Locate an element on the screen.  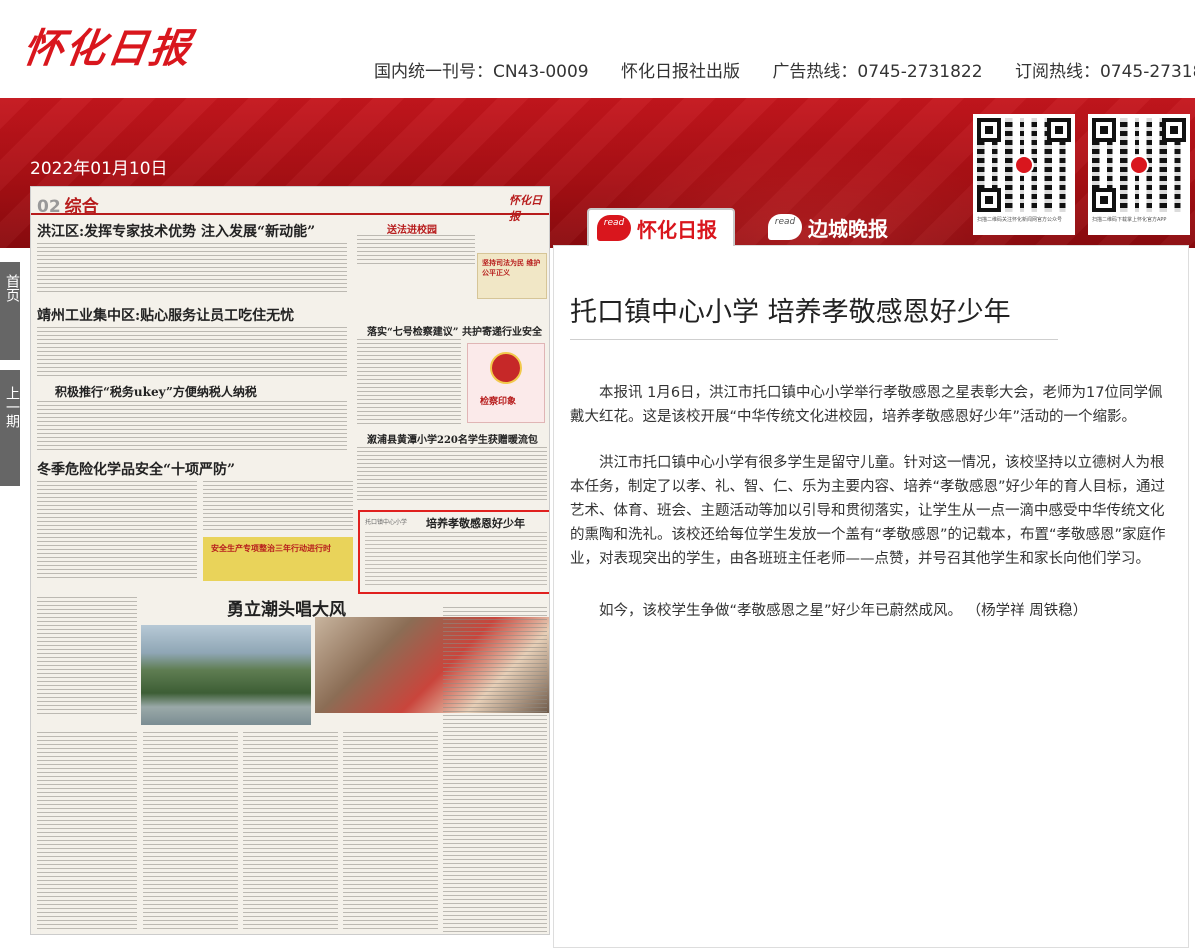
page-headline: 积极推行“税务ukey”方便纳税人纳税 is located at coordinates (156, 391).